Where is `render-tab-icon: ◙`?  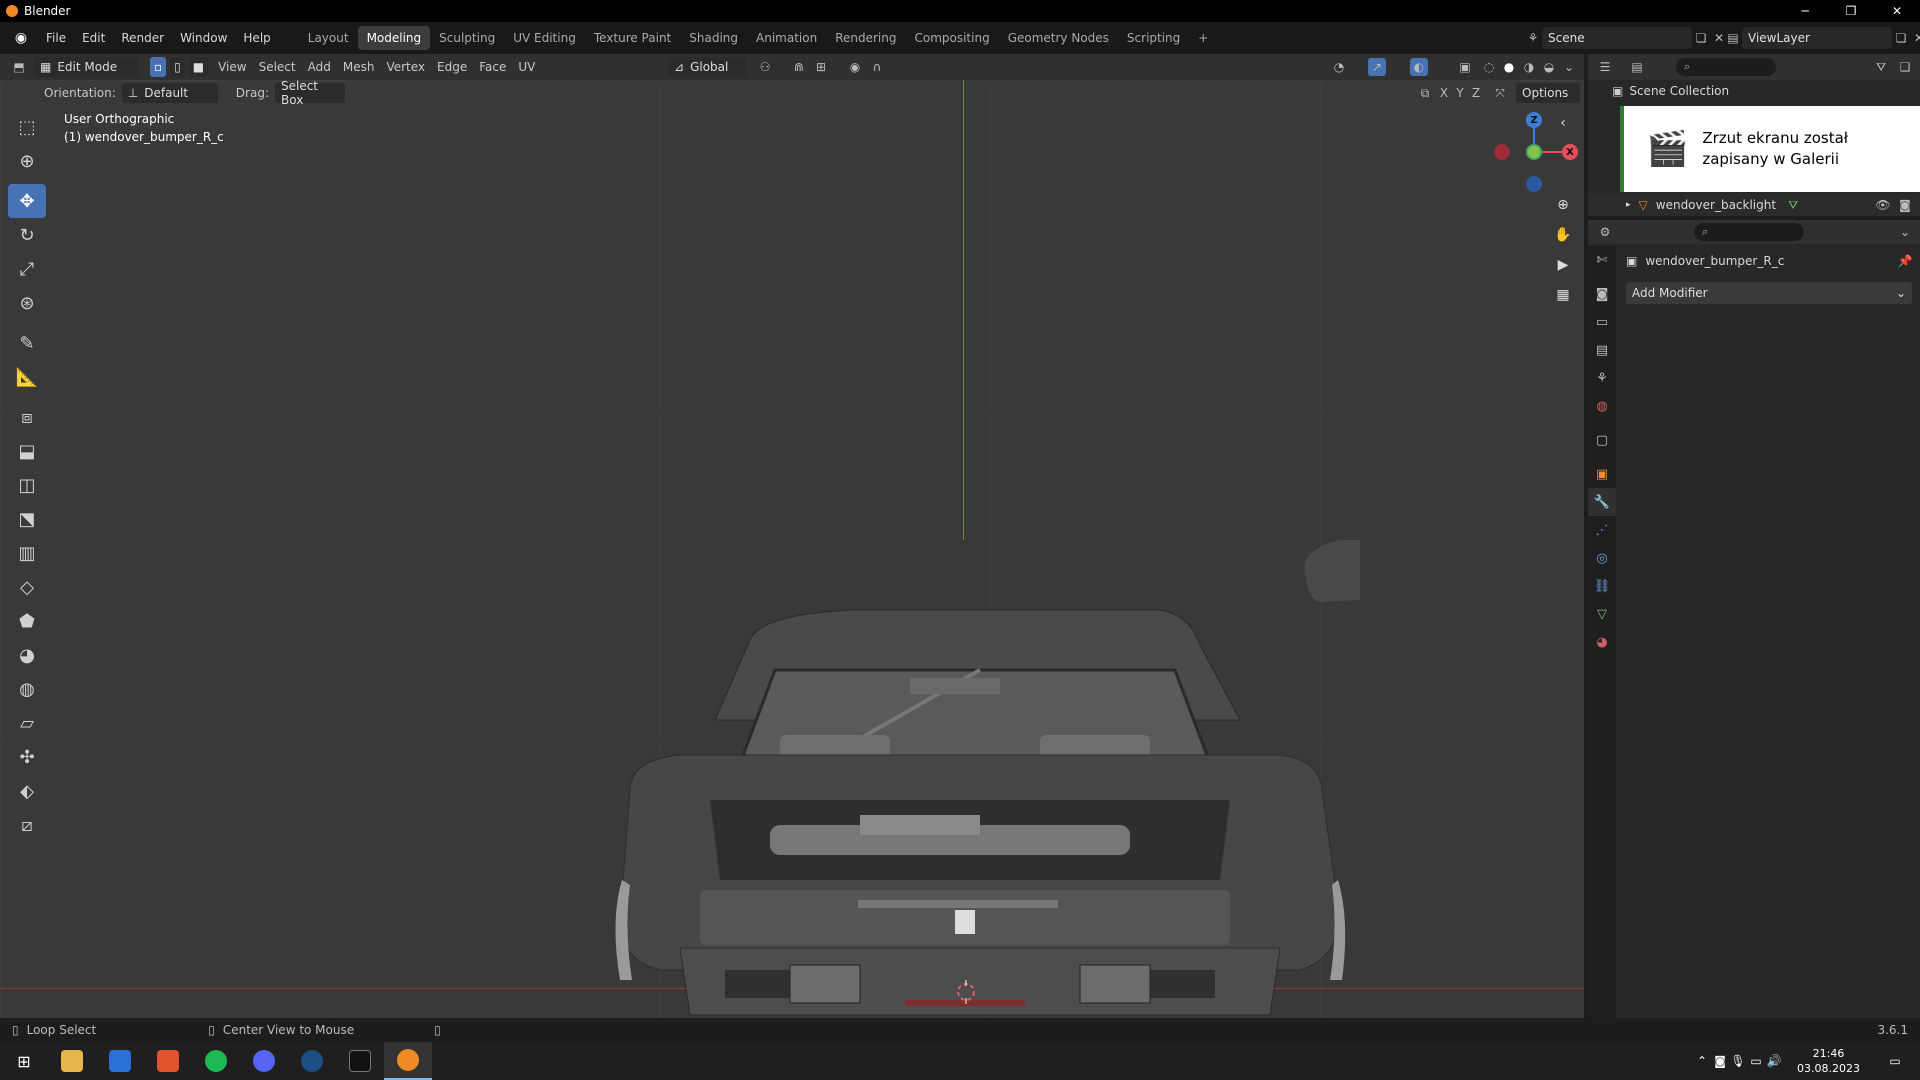
render-tab-icon: ◙ is located at coordinates (1602, 294).